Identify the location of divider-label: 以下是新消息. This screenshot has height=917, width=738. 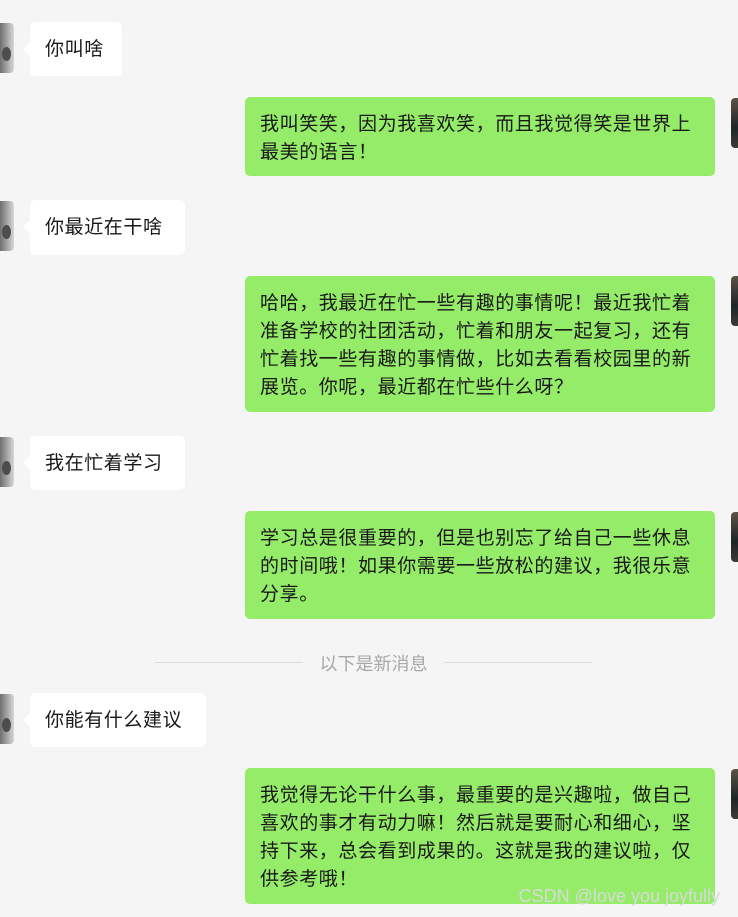
(373, 664).